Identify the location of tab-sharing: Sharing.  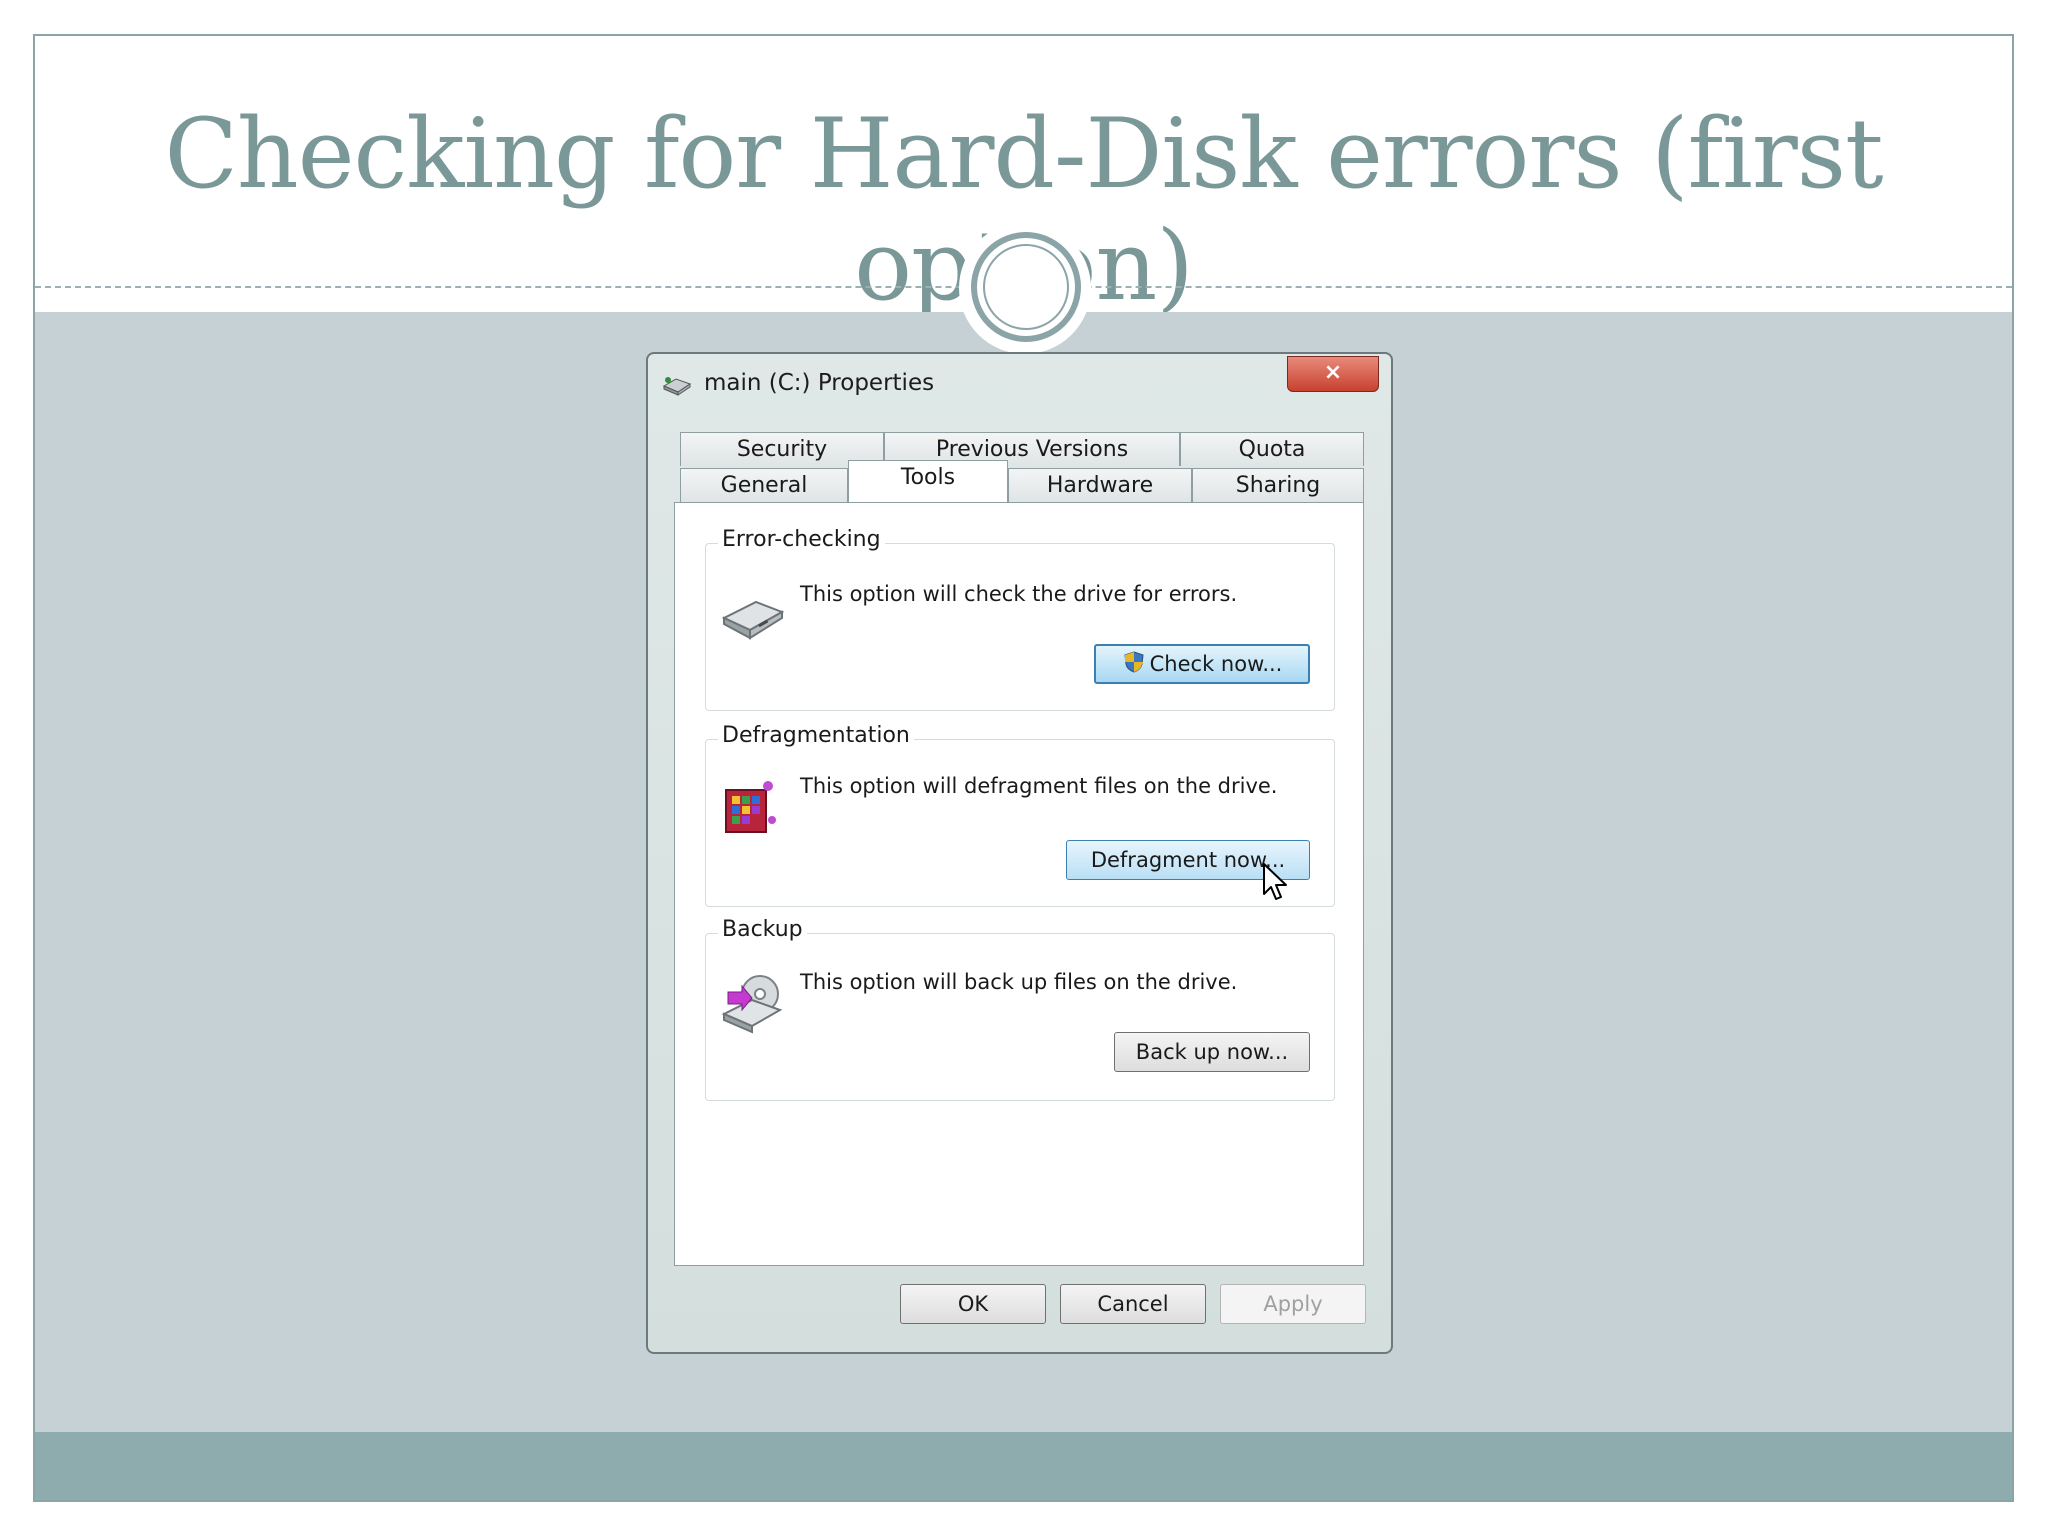
(1278, 485).